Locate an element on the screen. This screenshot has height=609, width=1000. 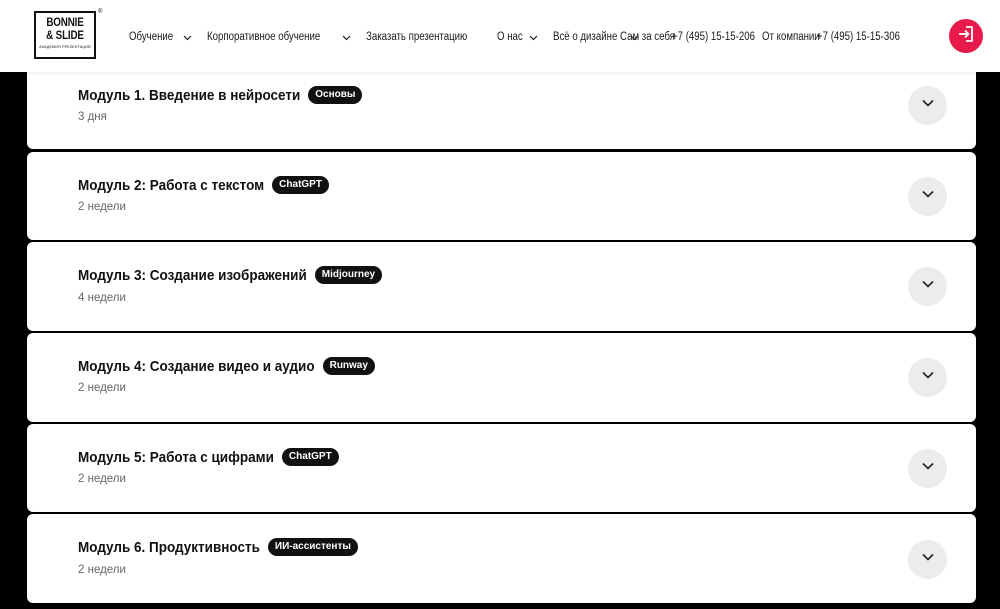
module-title-row: Модуль 1. Введение в нейросети Основы is located at coordinates (220, 95).